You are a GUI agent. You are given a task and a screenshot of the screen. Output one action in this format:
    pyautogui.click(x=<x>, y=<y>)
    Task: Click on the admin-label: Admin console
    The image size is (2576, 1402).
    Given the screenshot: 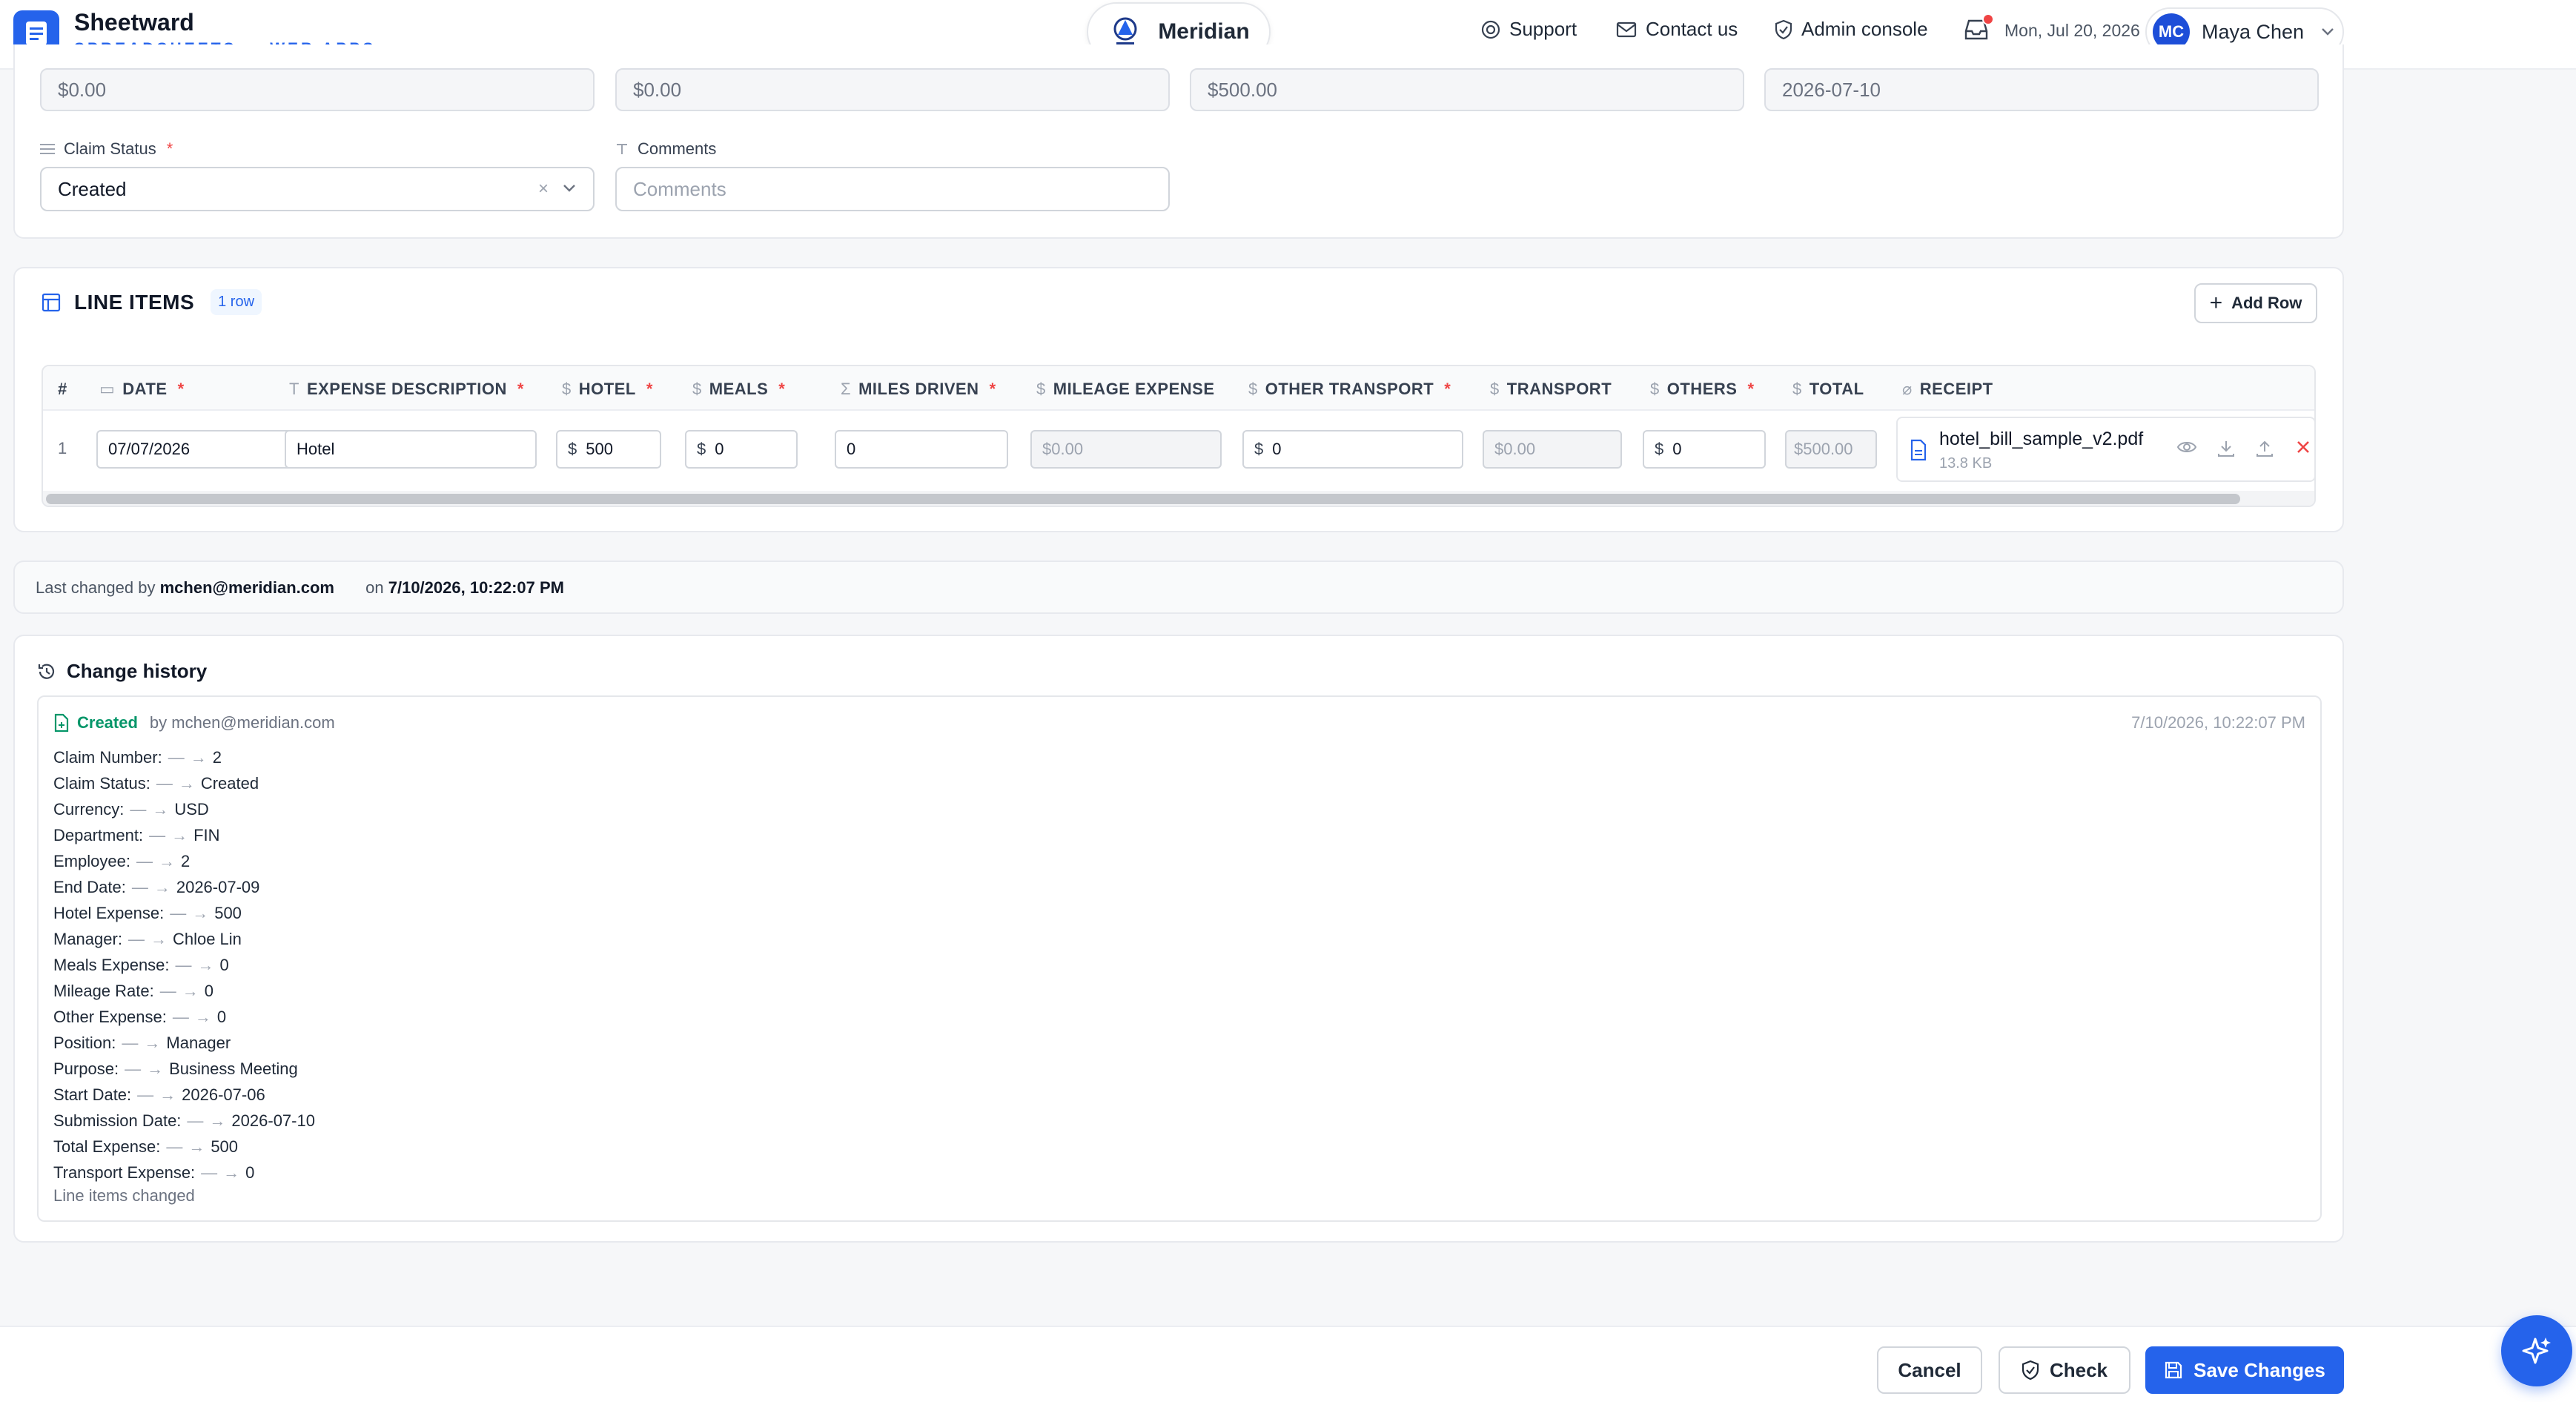 What is the action you would take?
    pyautogui.click(x=1864, y=29)
    